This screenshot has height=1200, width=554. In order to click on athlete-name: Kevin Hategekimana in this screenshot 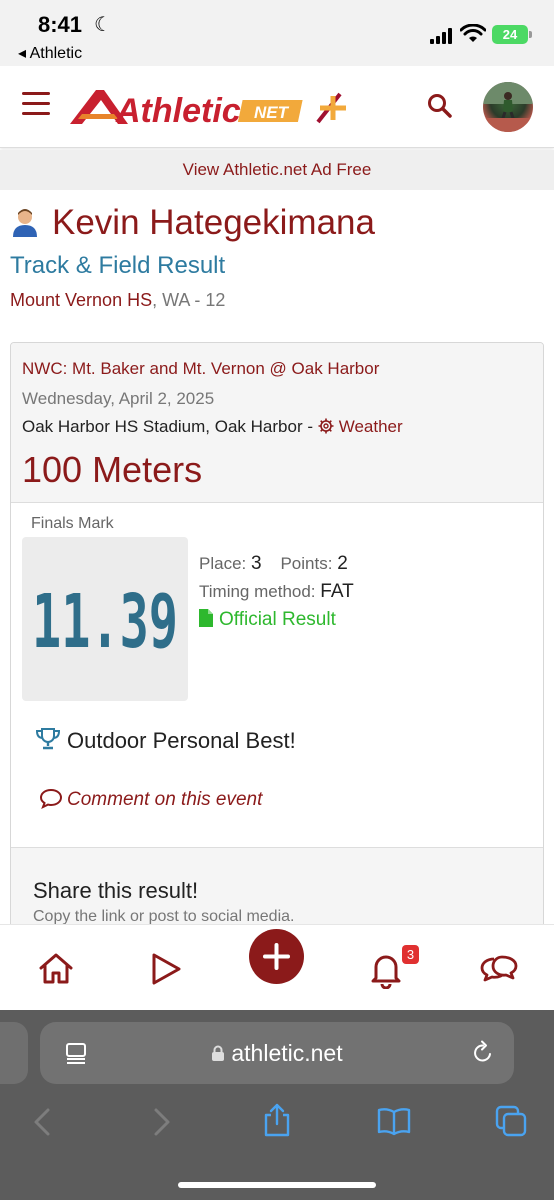, I will do `click(213, 222)`.